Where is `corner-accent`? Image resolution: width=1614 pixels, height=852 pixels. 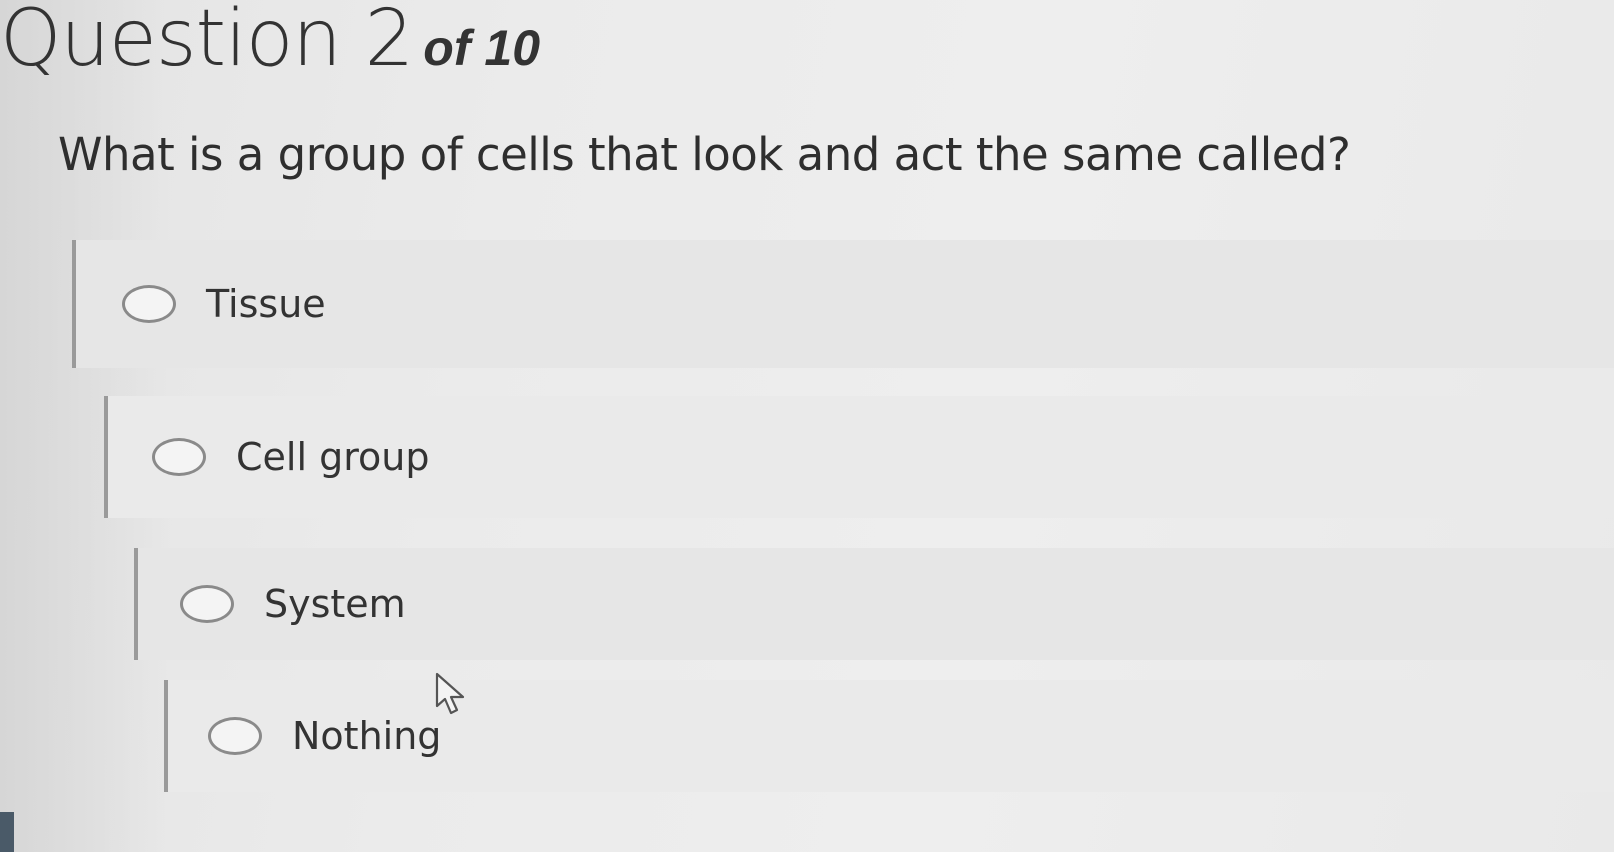 corner-accent is located at coordinates (7, 832).